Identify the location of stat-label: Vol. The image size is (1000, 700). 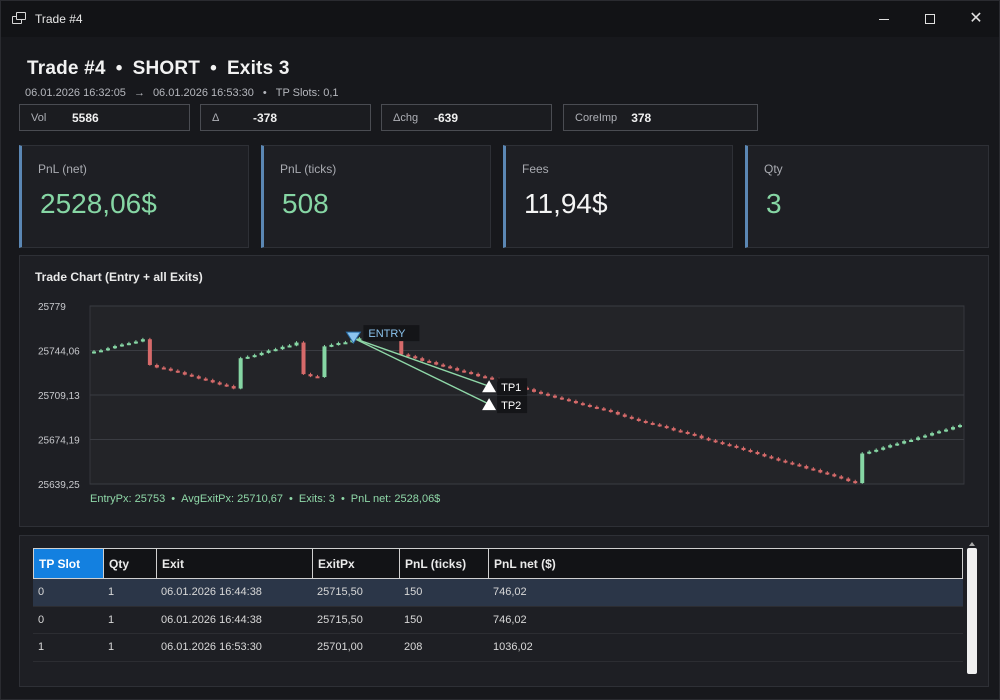
(39, 117).